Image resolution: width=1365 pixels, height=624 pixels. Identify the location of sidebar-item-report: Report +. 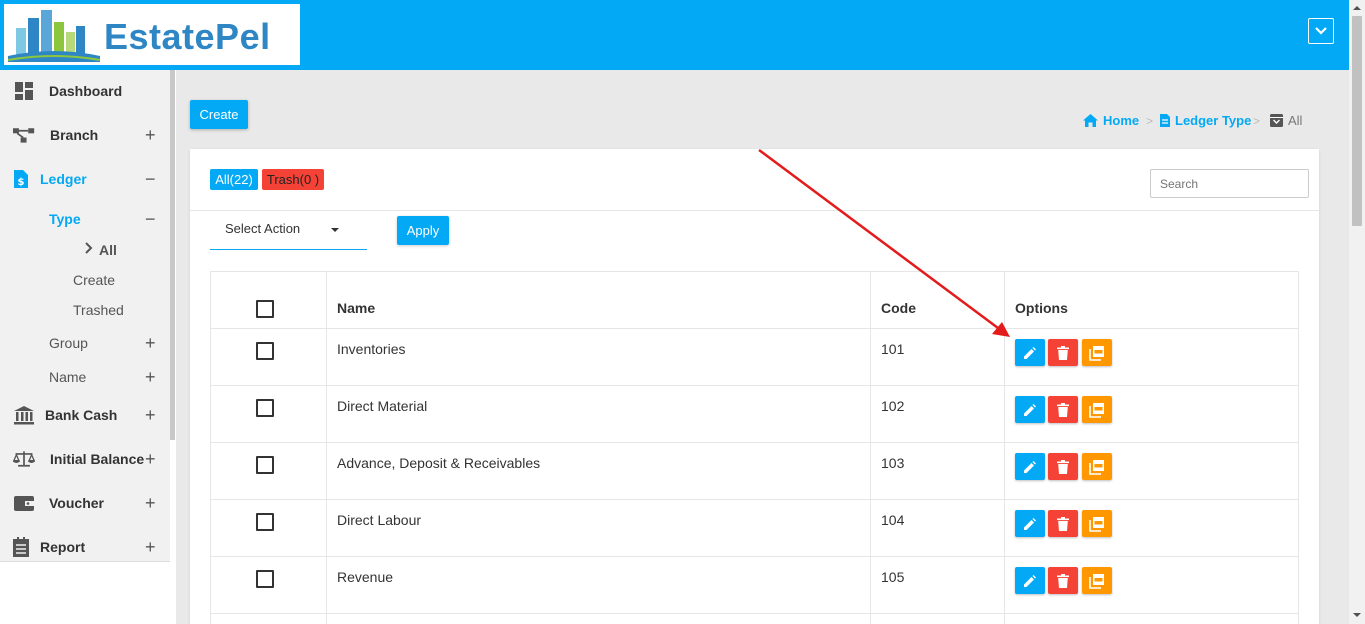
(85, 547).